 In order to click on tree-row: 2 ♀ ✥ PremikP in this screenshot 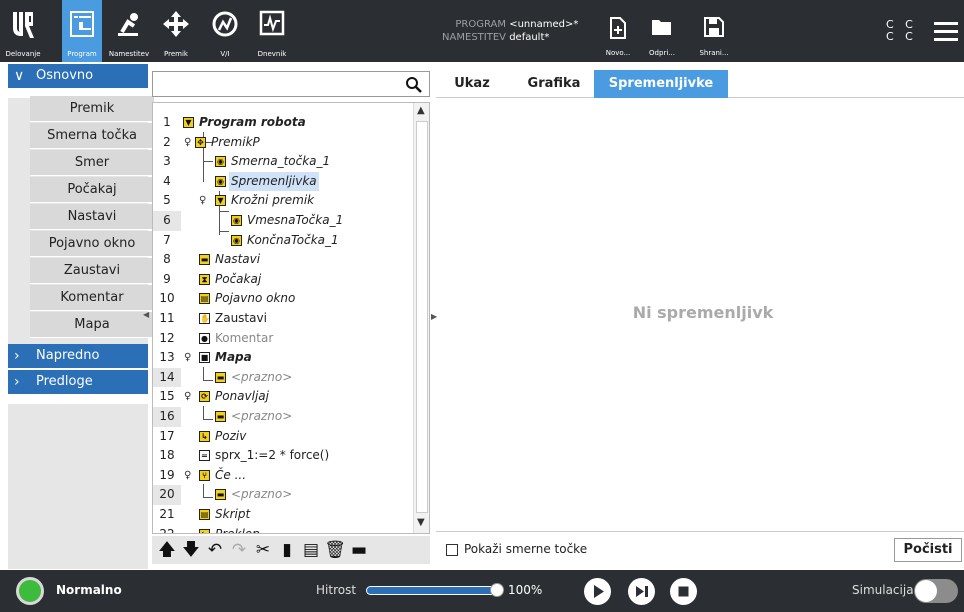, I will do `click(284, 143)`.